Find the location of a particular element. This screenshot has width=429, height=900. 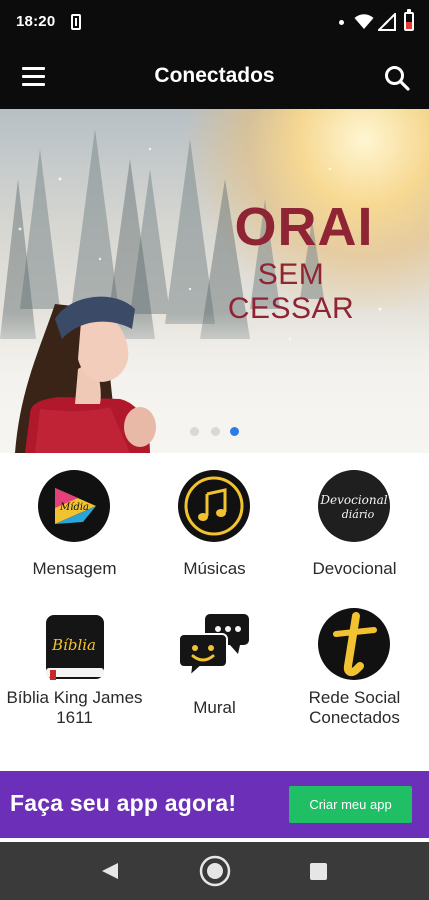

create-app-button: Criar meu app is located at coordinates (350, 804).